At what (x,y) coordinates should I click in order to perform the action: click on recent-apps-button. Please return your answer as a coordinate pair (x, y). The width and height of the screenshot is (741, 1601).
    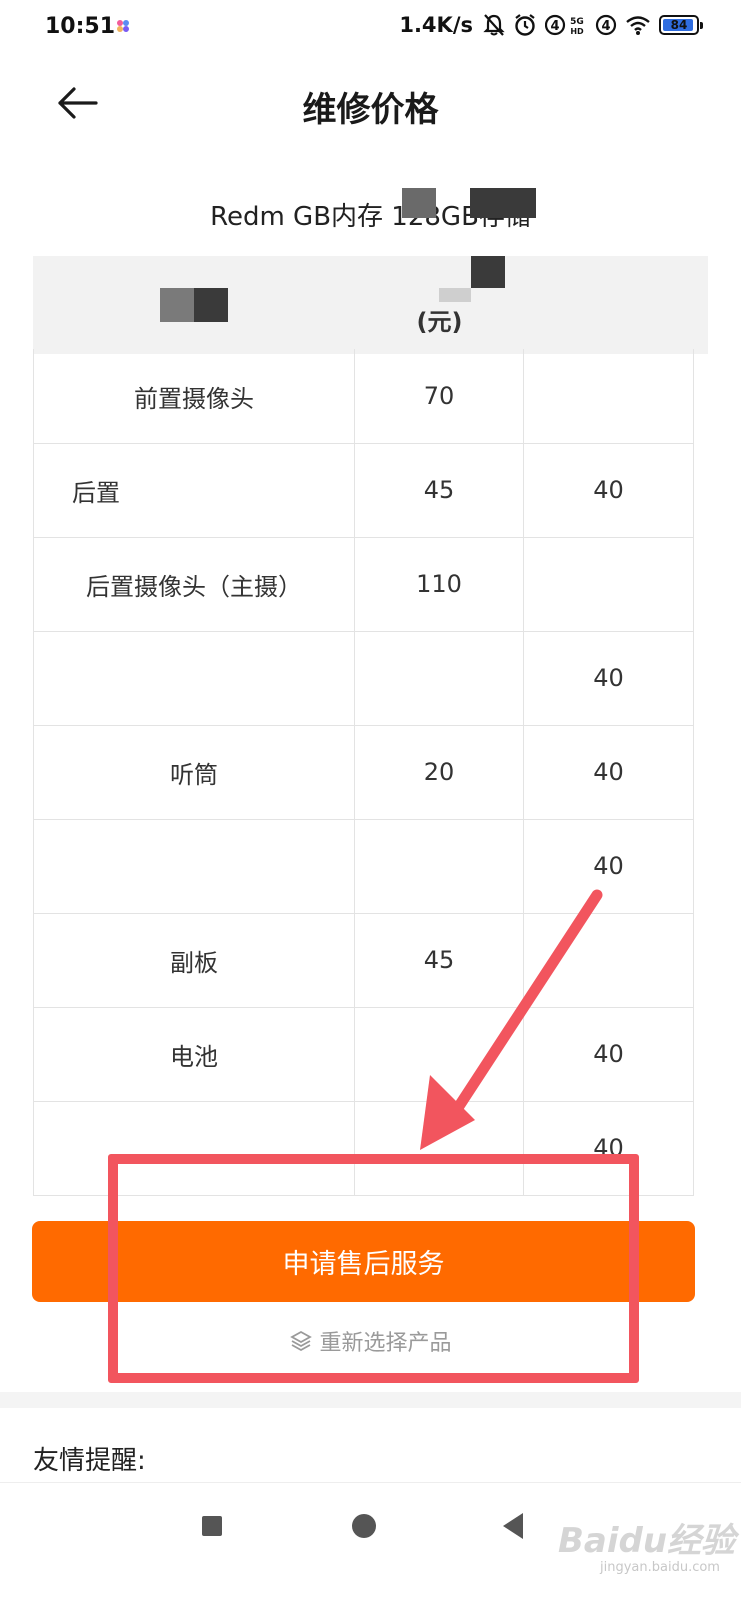
    Looking at the image, I should click on (212, 1526).